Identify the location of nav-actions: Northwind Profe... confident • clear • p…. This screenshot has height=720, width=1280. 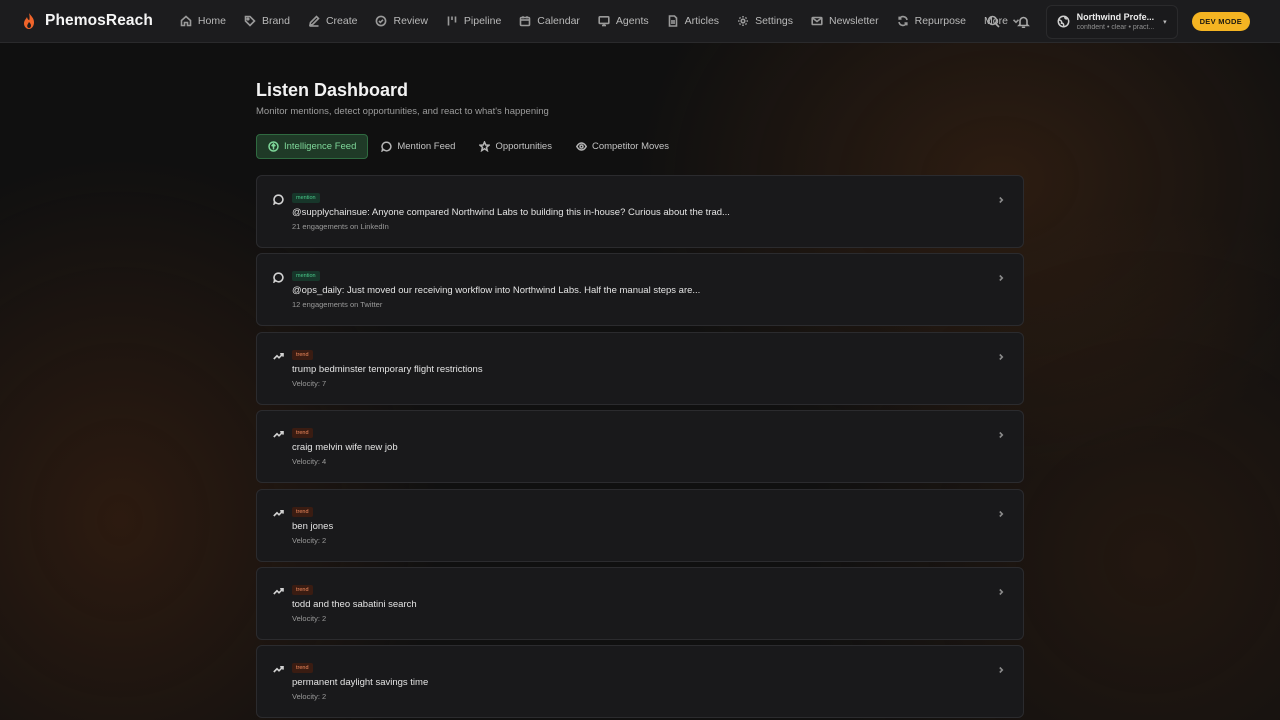
(1130, 21).